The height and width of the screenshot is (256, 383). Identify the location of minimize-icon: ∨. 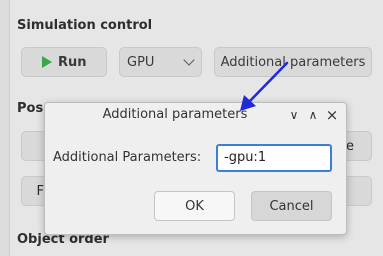
(294, 115).